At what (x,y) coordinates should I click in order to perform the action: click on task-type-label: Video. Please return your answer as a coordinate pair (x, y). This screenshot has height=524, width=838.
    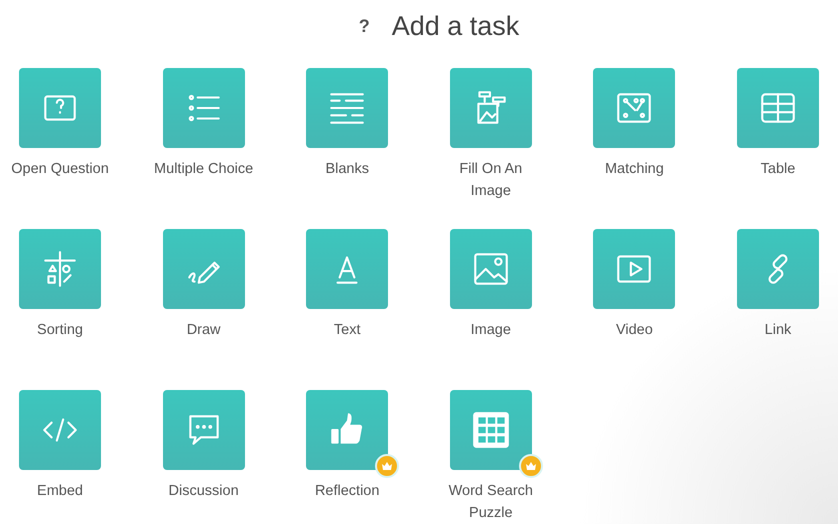
    Looking at the image, I should click on (634, 330).